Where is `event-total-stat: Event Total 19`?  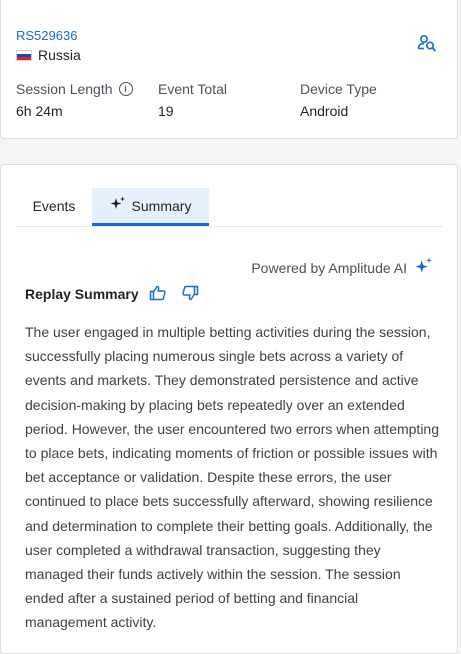
event-total-stat: Event Total 19 is located at coordinates (192, 100).